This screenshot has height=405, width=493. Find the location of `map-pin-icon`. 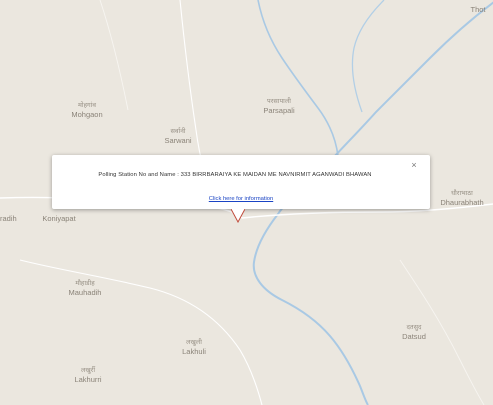

map-pin-icon is located at coordinates (238, 216).